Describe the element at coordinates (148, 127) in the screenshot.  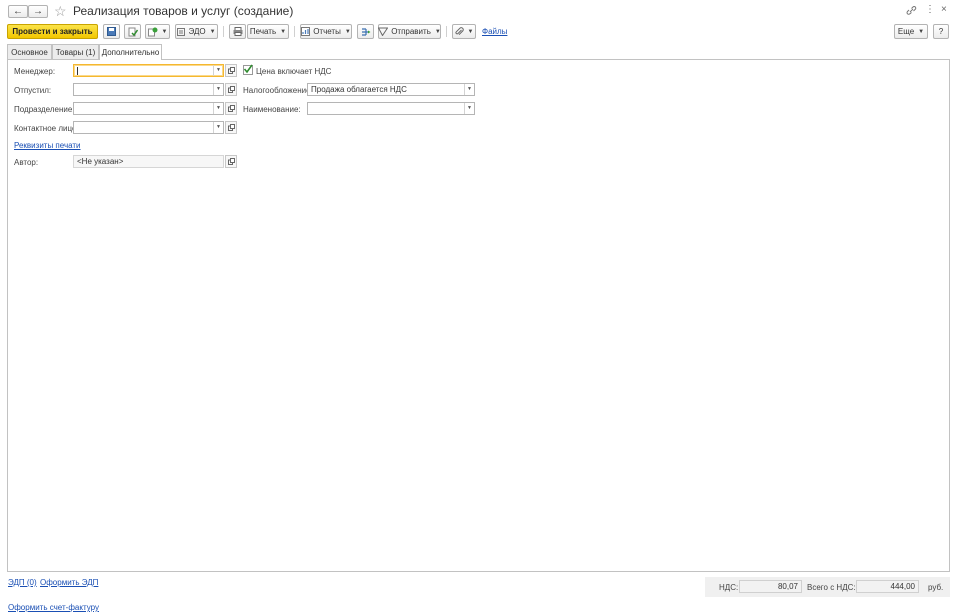
I see `contact-field: ▼` at that location.